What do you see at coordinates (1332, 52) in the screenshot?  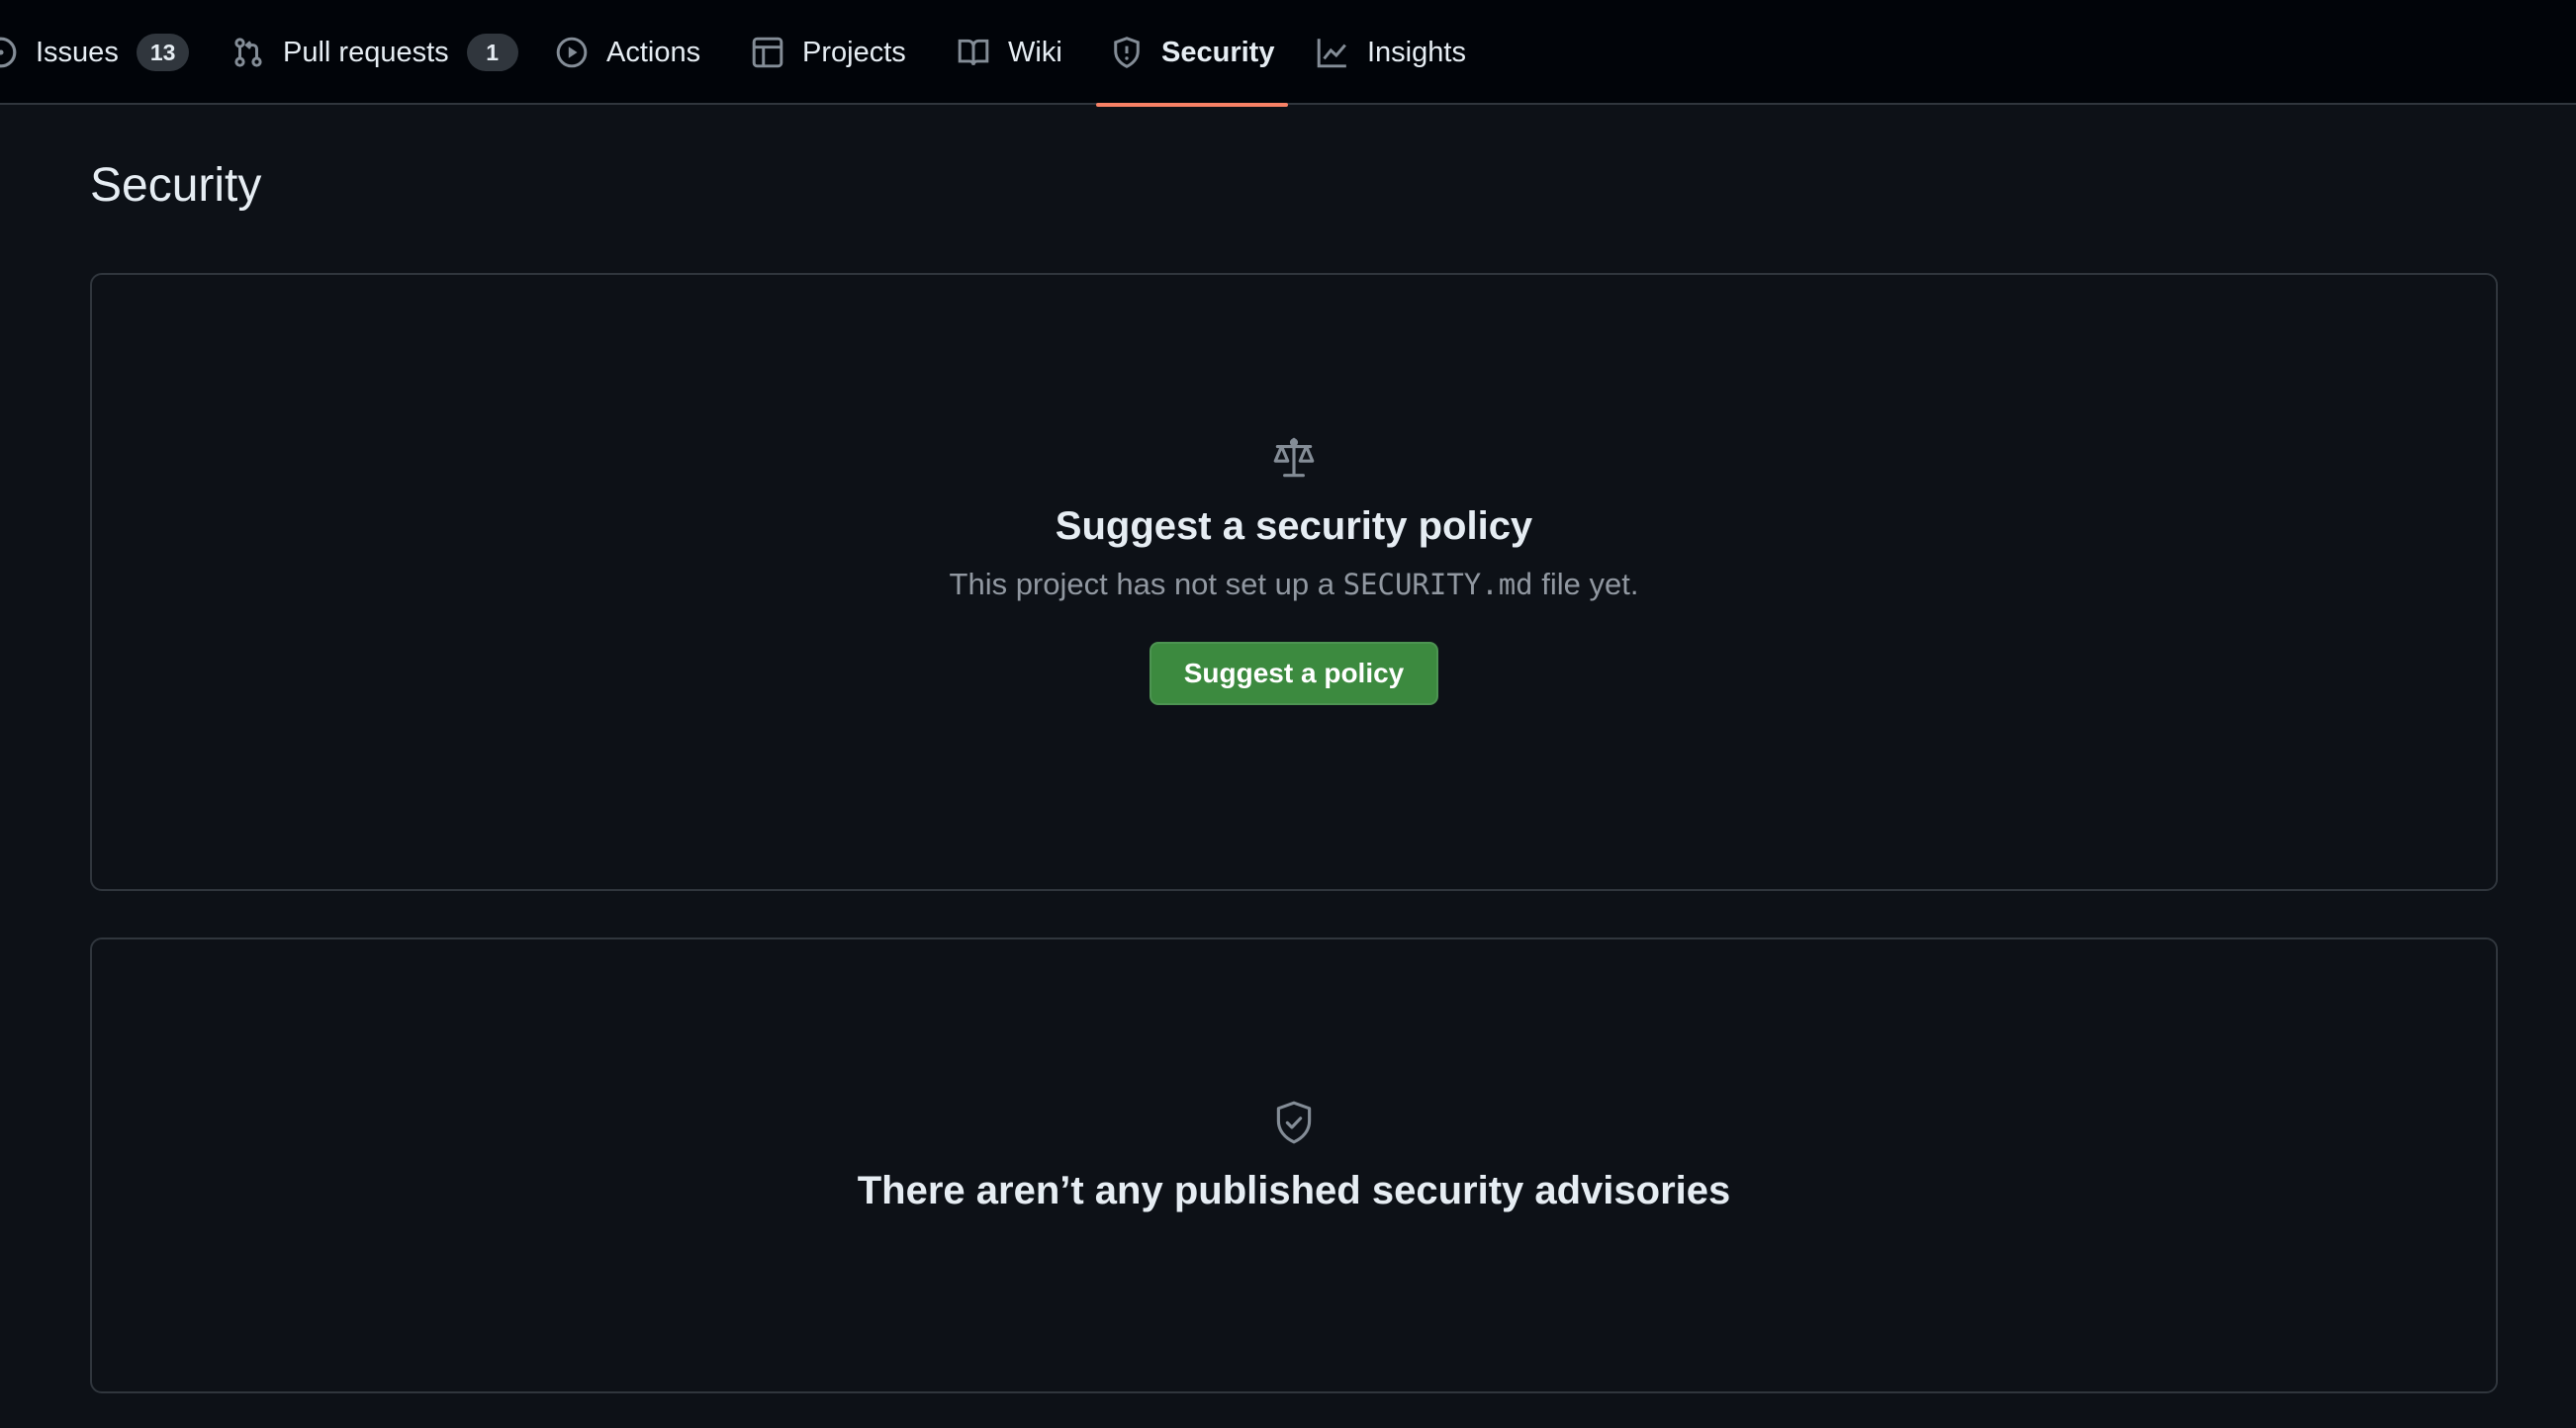 I see `graph-icon` at bounding box center [1332, 52].